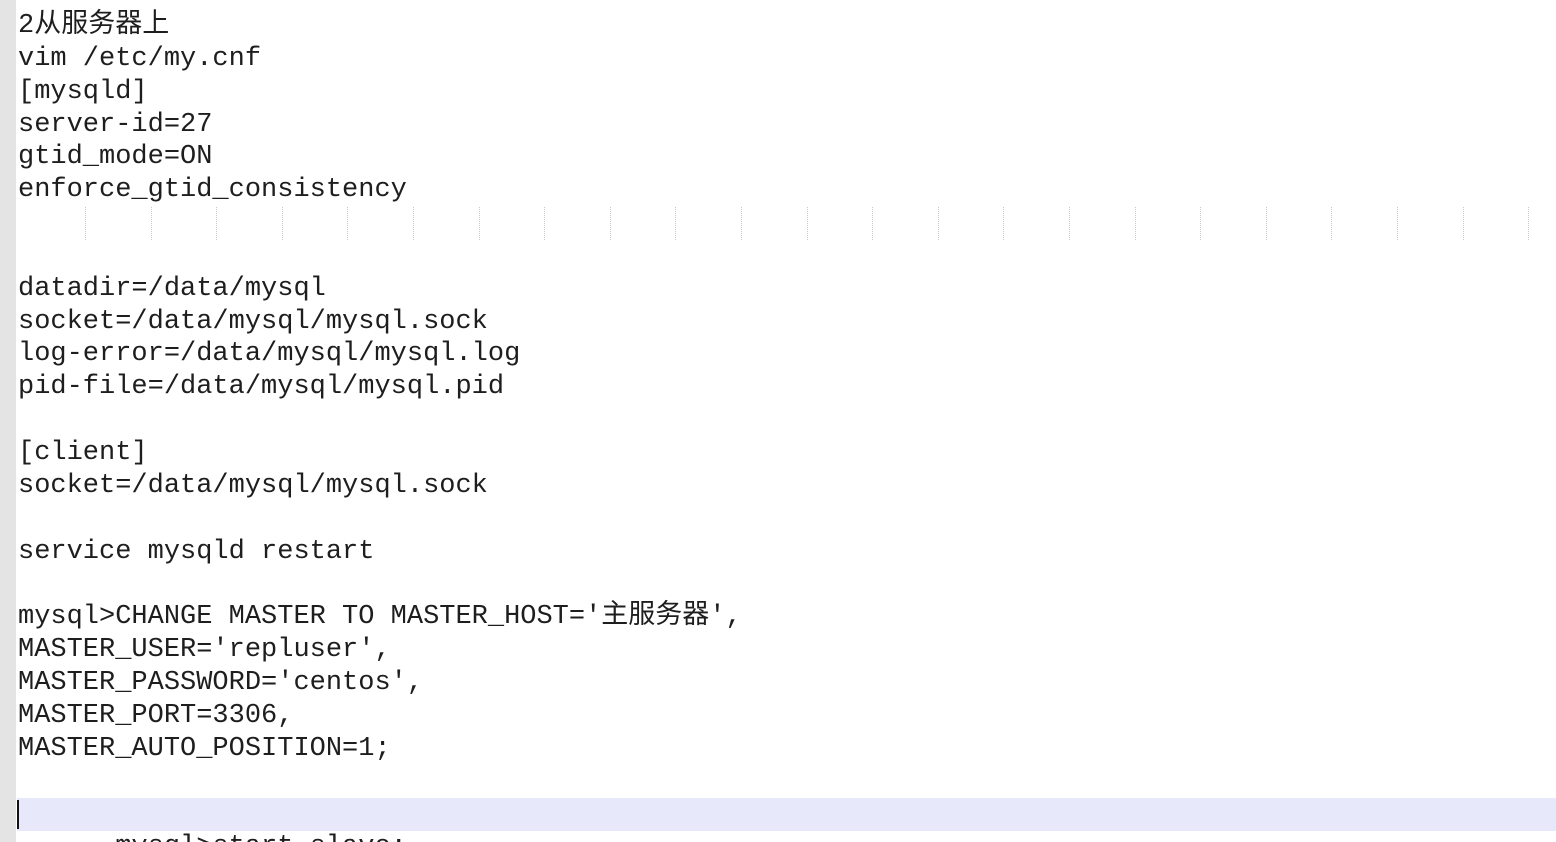 The image size is (1556, 842). What do you see at coordinates (787, 650) in the screenshot?
I see `code-line: MASTER_USER='repluser',` at bounding box center [787, 650].